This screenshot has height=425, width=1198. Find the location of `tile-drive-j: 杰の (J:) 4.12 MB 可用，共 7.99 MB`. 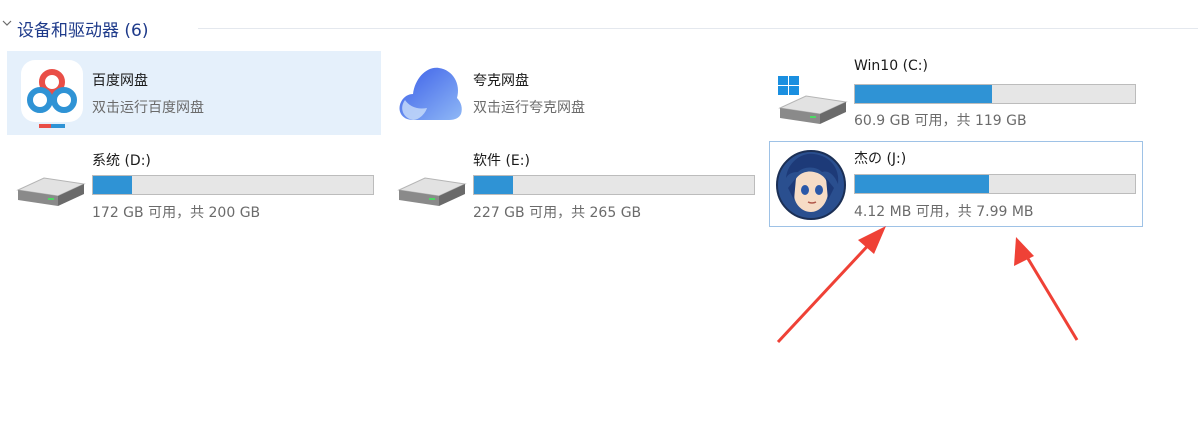

tile-drive-j: 杰の (J:) 4.12 MB 可用，共 7.99 MB is located at coordinates (956, 184).